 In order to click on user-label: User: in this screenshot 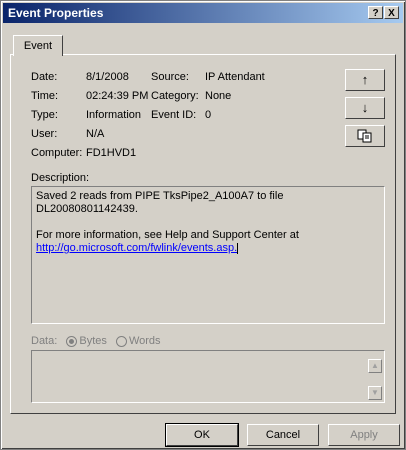, I will do `click(44, 134)`.